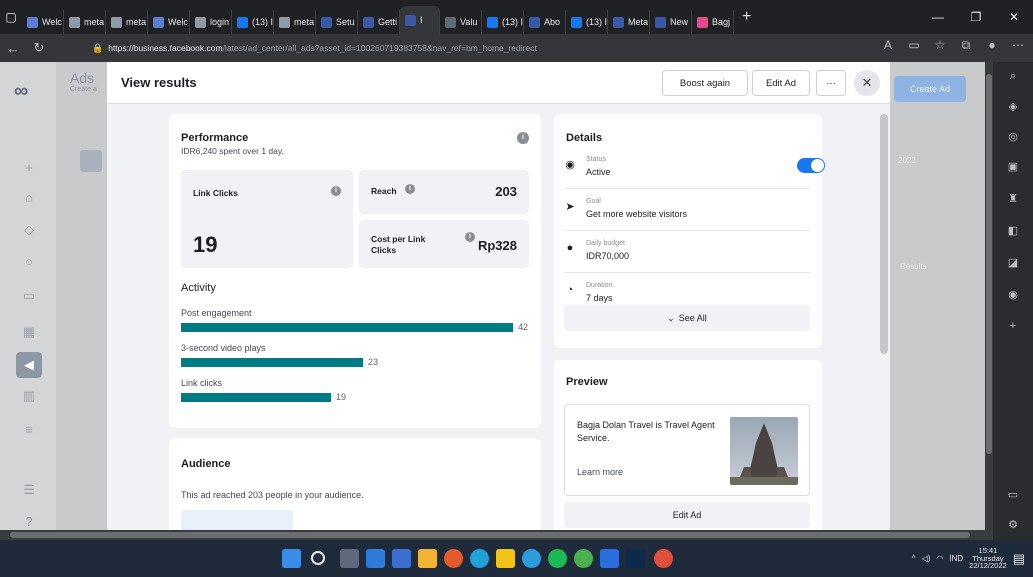 The height and width of the screenshot is (577, 1033). What do you see at coordinates (29, 490) in the screenshot?
I see `list-icon: ☰` at bounding box center [29, 490].